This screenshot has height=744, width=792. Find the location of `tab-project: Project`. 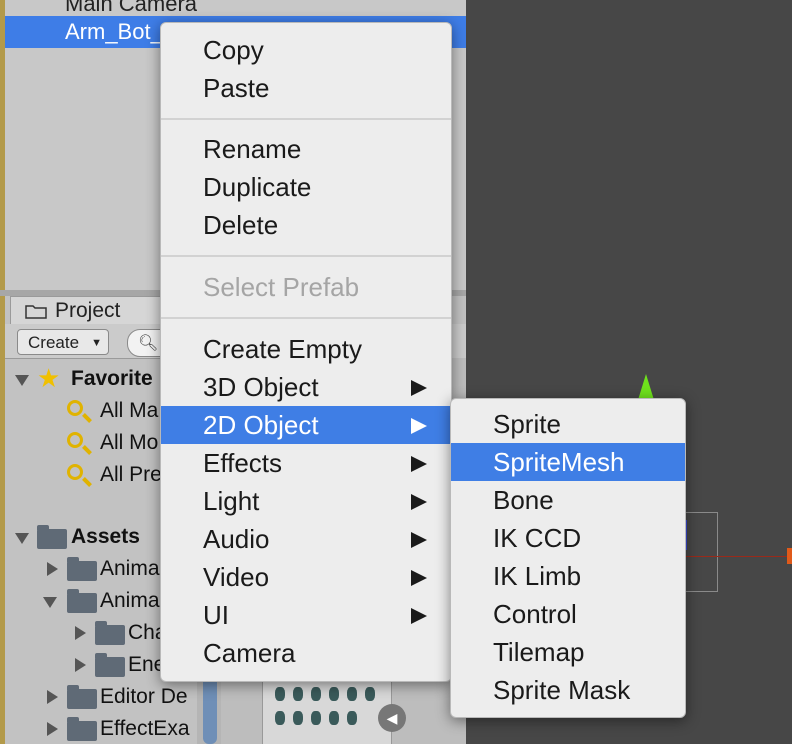

tab-project: Project is located at coordinates (86, 310).